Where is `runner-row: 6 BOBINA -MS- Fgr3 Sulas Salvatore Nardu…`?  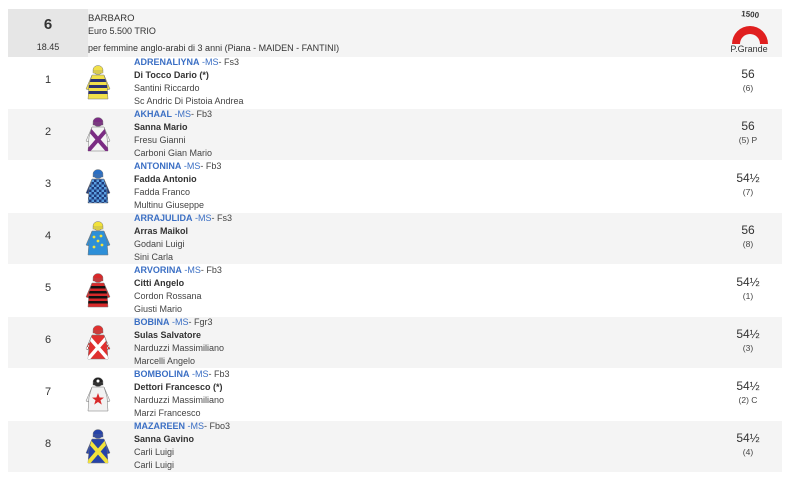
runner-row: 6 BOBINA -MS- Fgr3 Sulas Salvatore Nardu… is located at coordinates (395, 343).